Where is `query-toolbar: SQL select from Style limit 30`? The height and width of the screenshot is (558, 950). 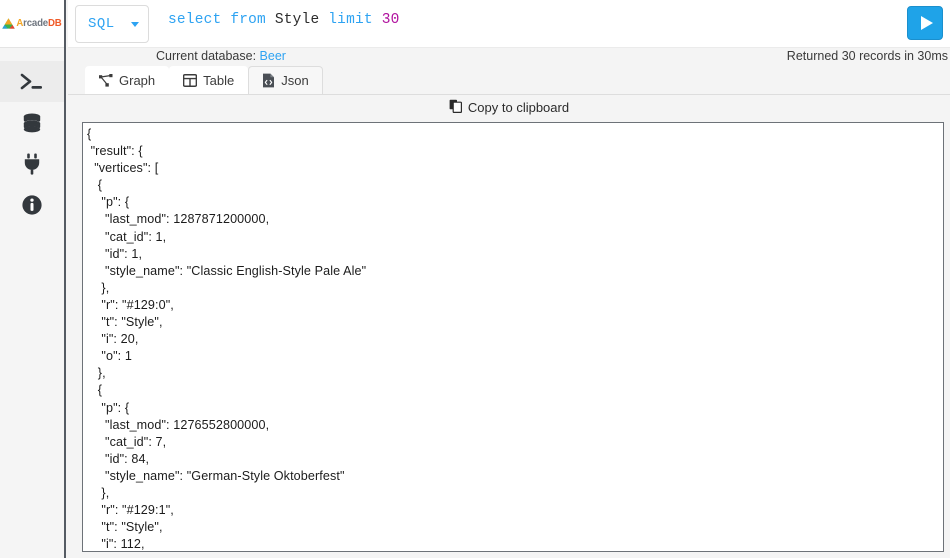 query-toolbar: SQL select from Style limit 30 is located at coordinates (509, 24).